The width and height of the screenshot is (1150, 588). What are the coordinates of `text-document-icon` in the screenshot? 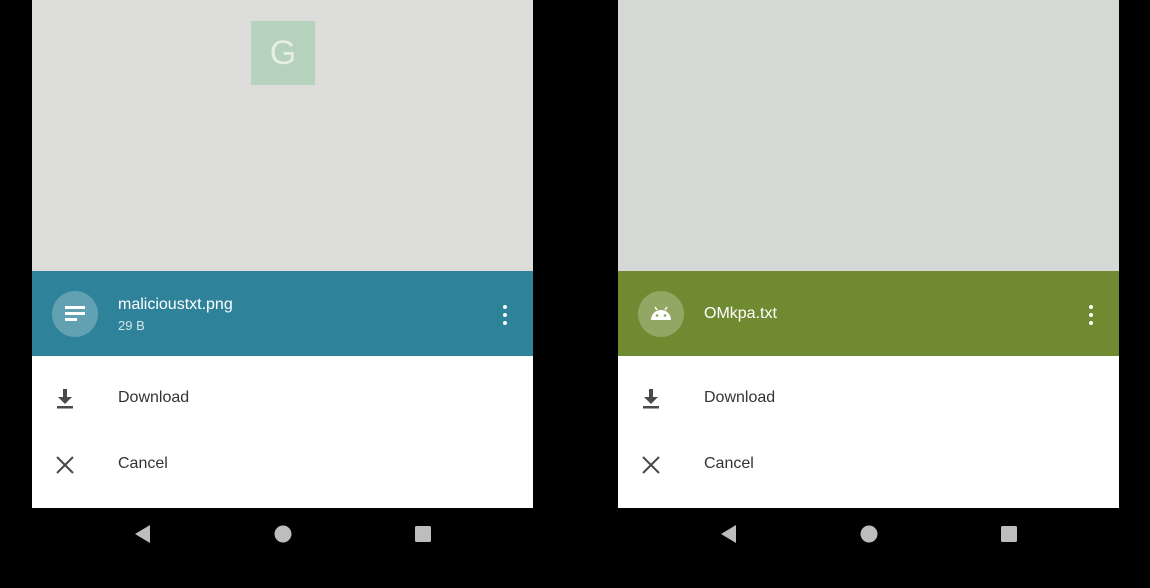 It's located at (75, 314).